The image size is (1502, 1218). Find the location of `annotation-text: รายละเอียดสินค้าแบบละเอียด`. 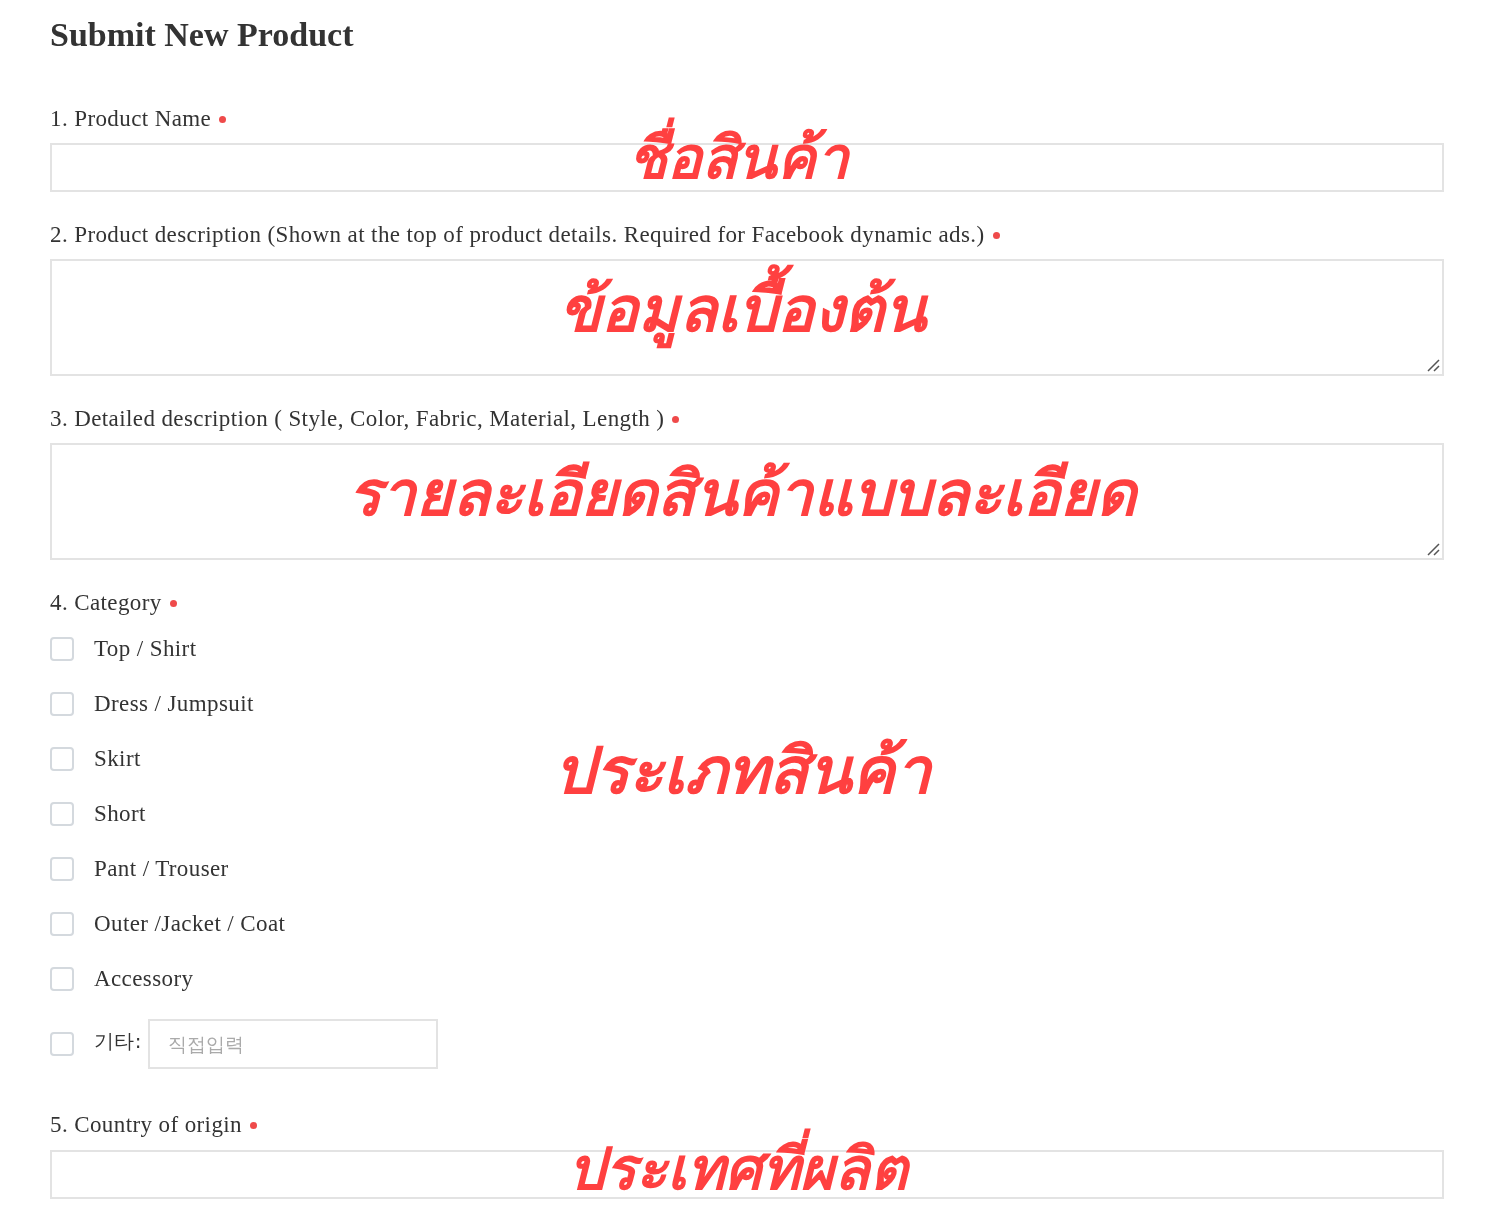

annotation-text: รายละเอียดสินค้าแบบละเอียด is located at coordinates (743, 494).